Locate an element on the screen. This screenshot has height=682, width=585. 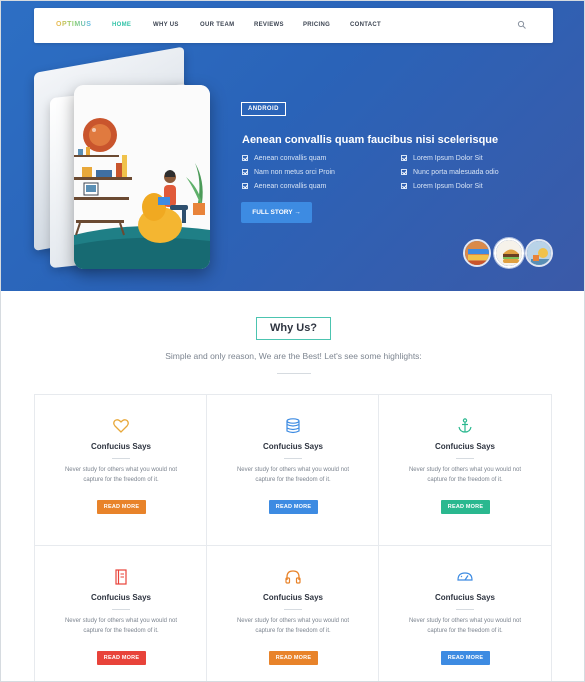
book-icon is located at coordinates (121, 577).